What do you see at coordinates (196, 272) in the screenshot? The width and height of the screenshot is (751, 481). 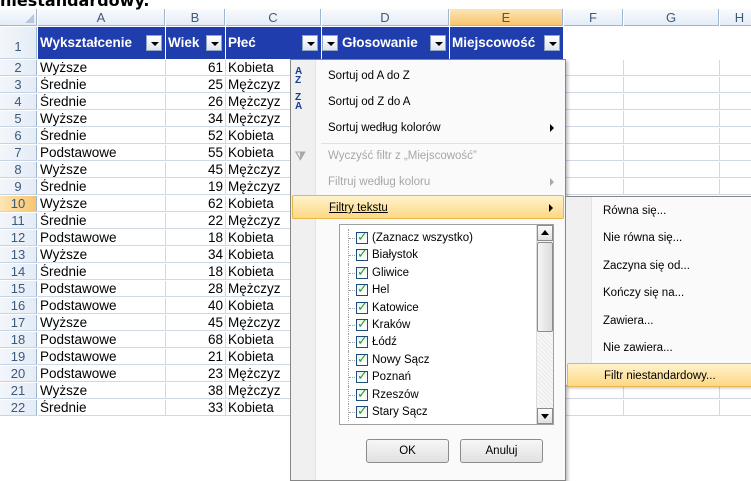 I see `cell-age: 18` at bounding box center [196, 272].